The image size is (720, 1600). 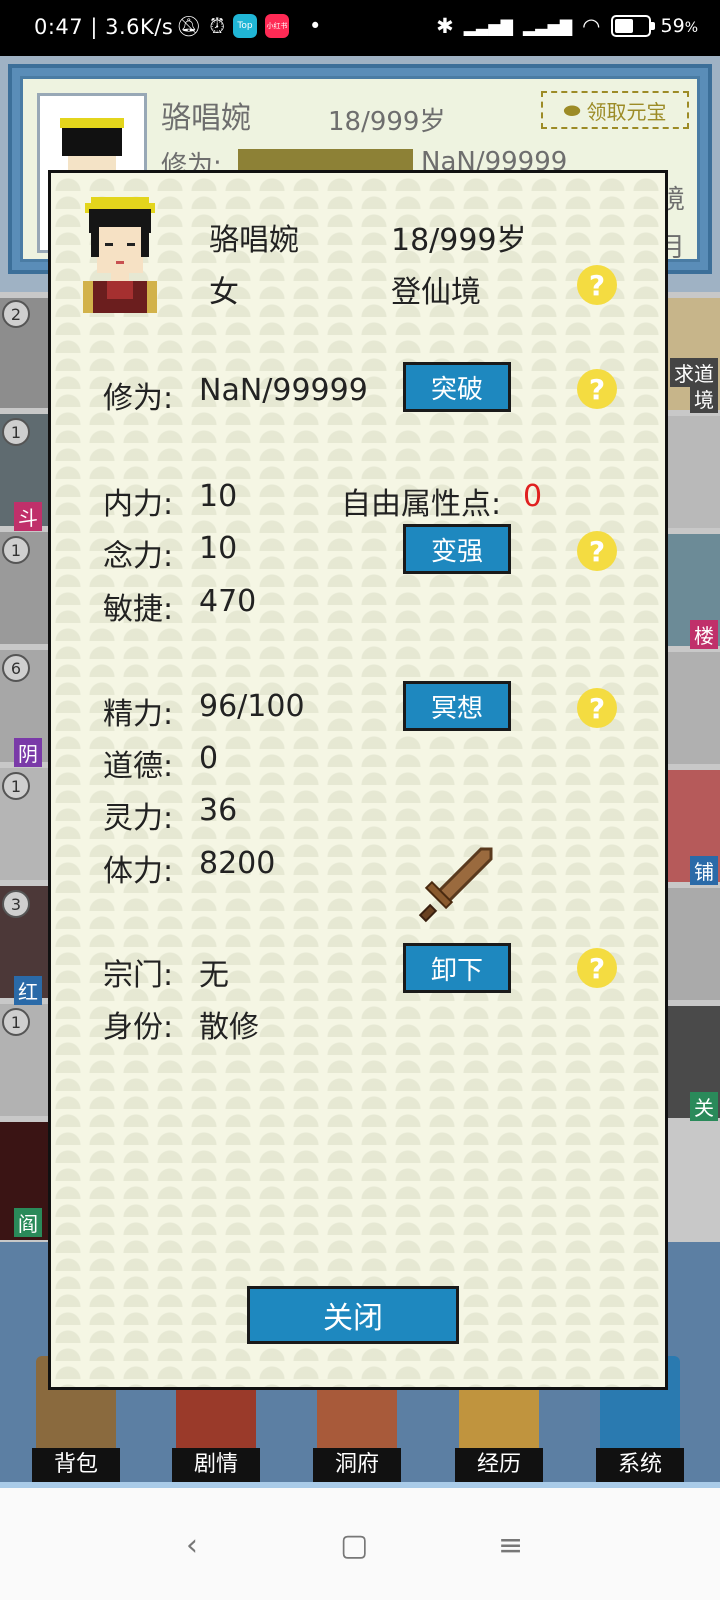 I want to click on background-badge: 6, so click(x=16, y=668).